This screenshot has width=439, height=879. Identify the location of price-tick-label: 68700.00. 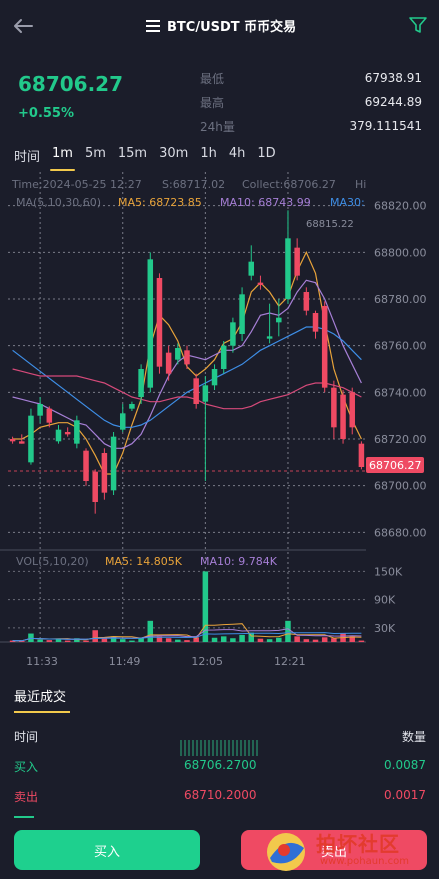
(400, 486).